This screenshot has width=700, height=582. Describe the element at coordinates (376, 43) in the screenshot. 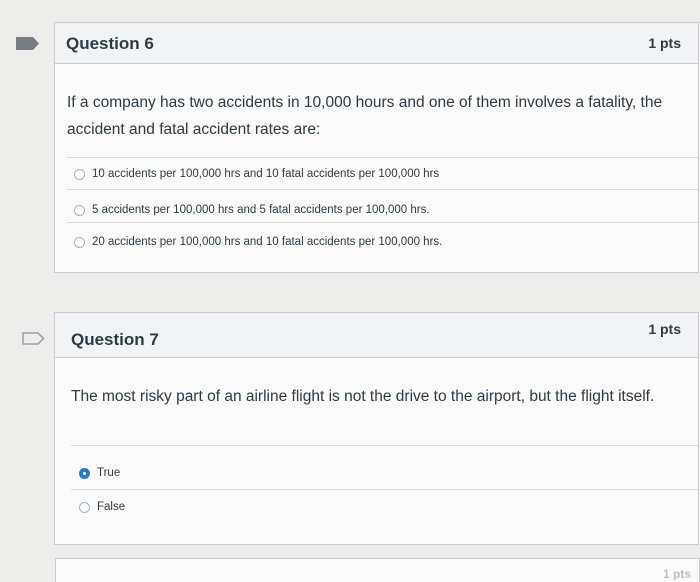

I see `question-6-header: Question 6 1 pts` at that location.